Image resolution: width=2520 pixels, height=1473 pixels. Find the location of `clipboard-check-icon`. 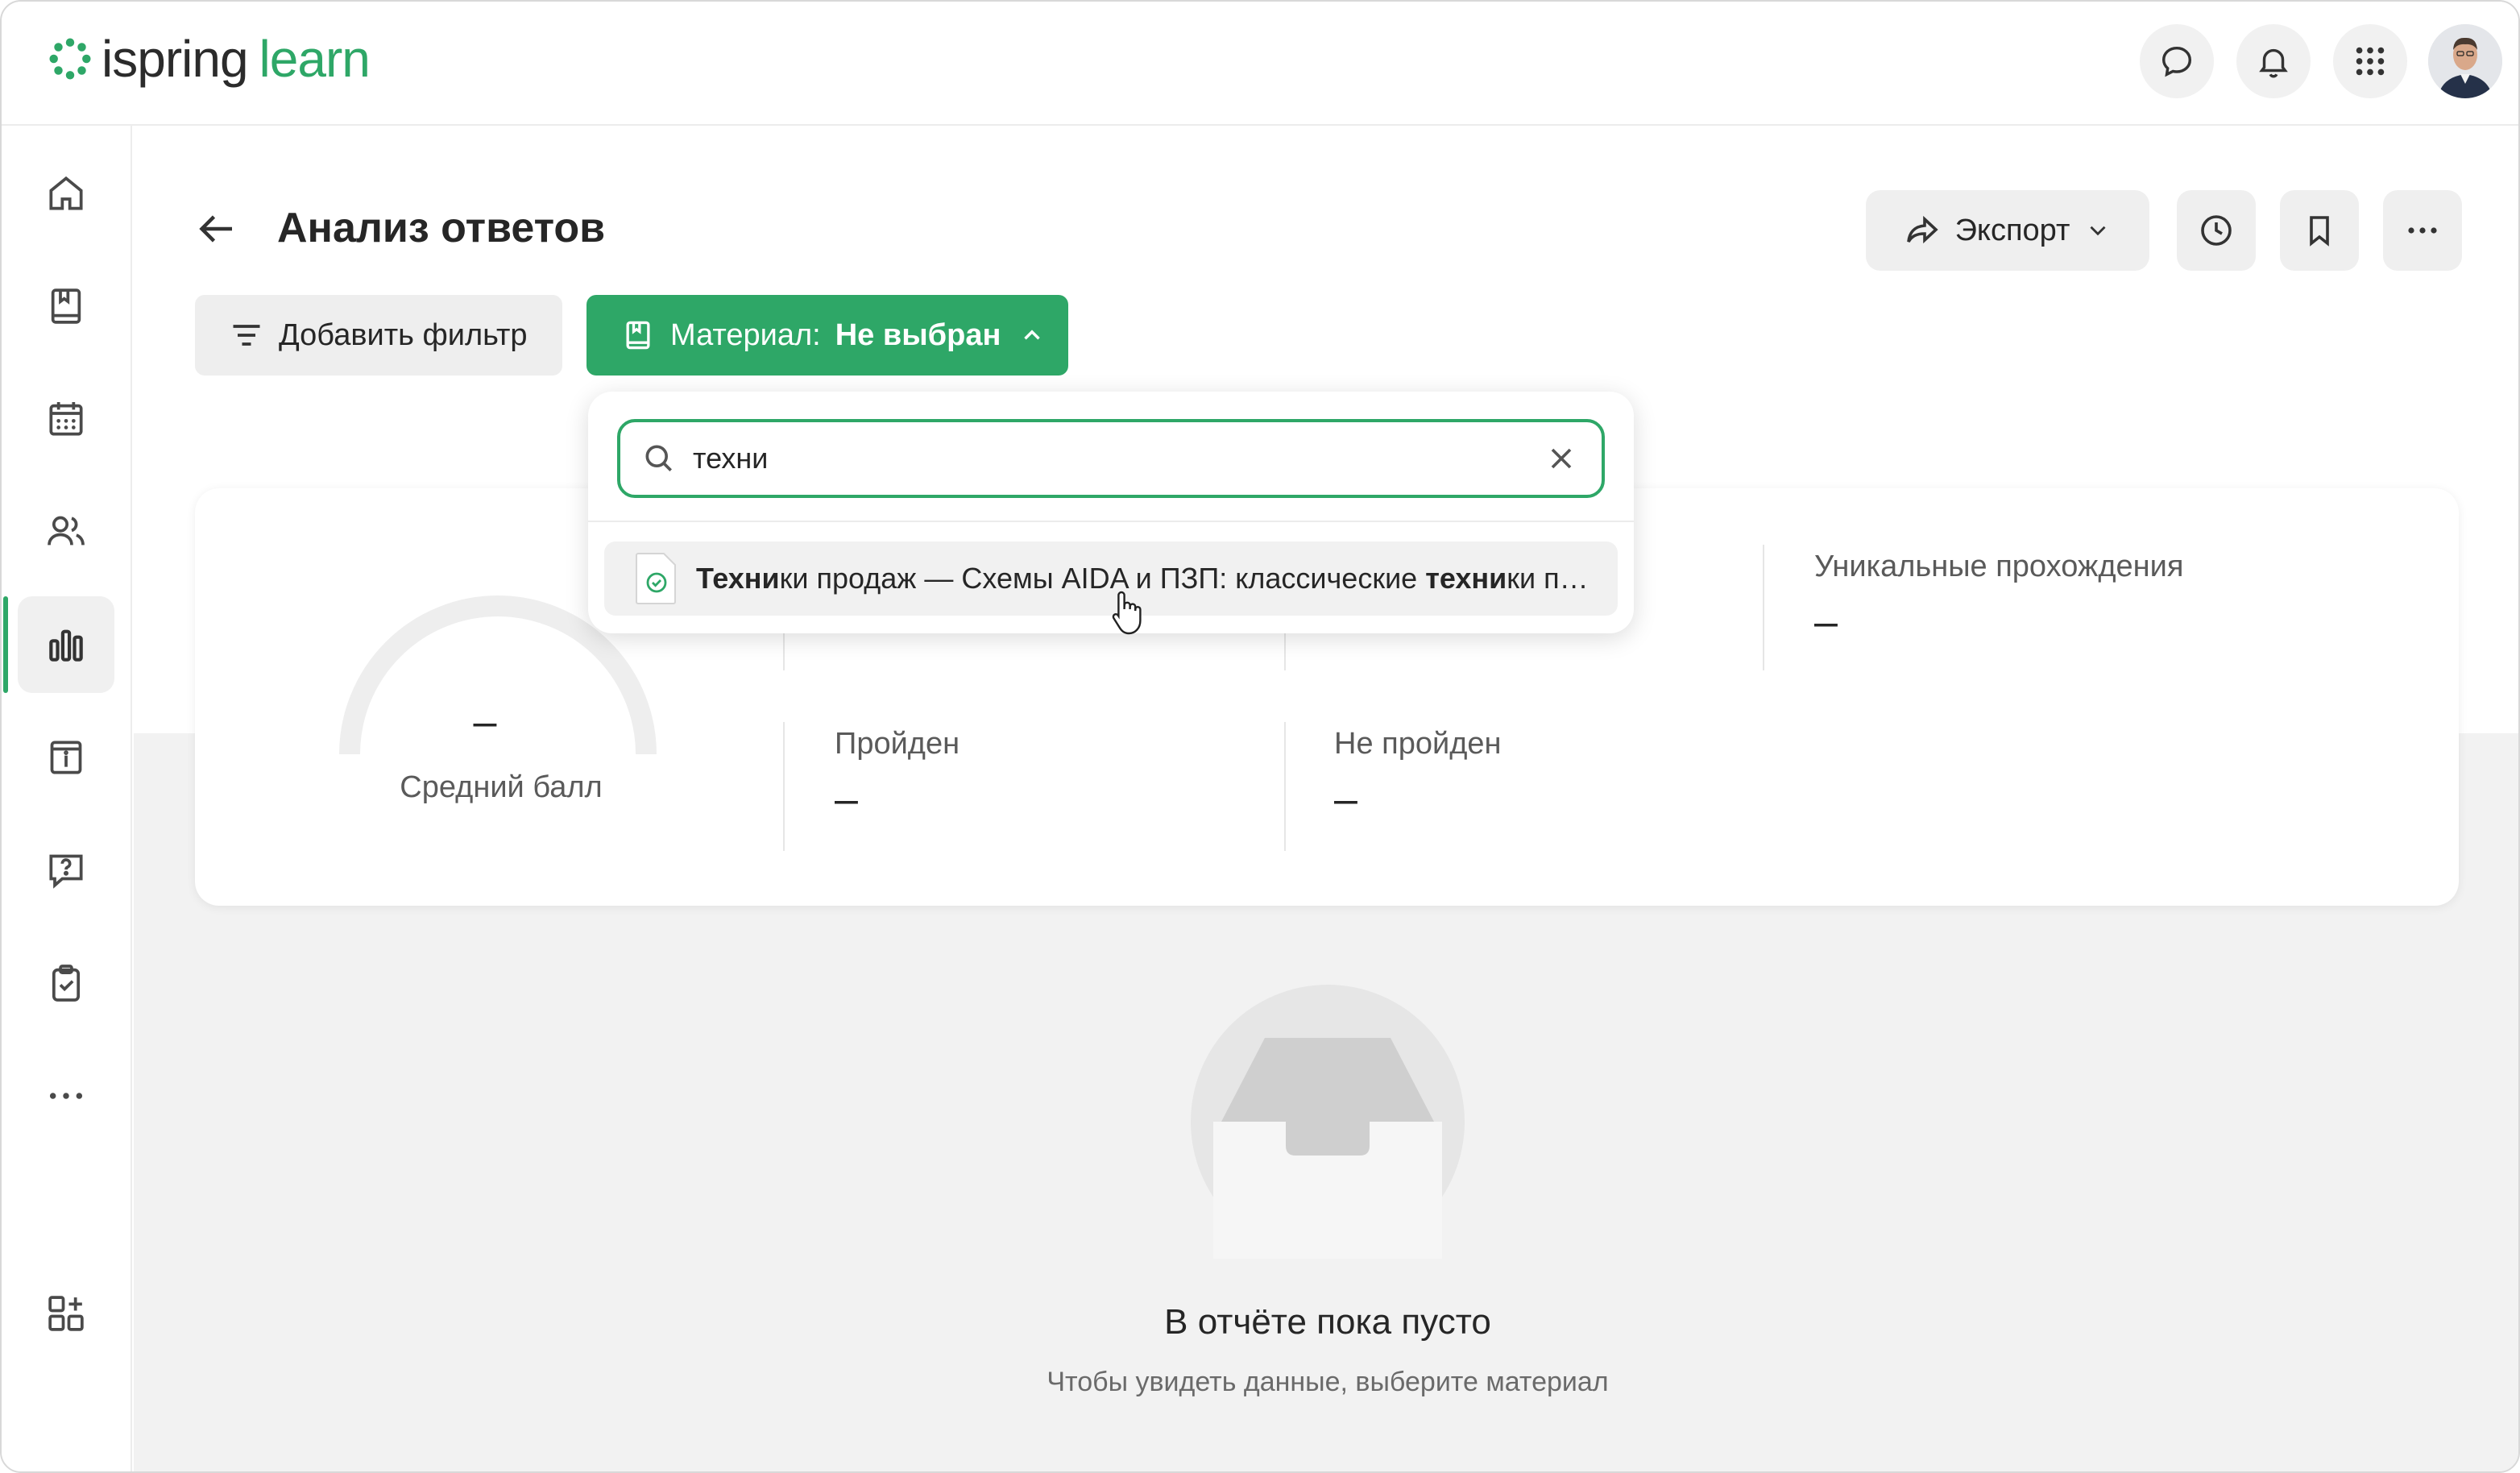

clipboard-check-icon is located at coordinates (66, 984).